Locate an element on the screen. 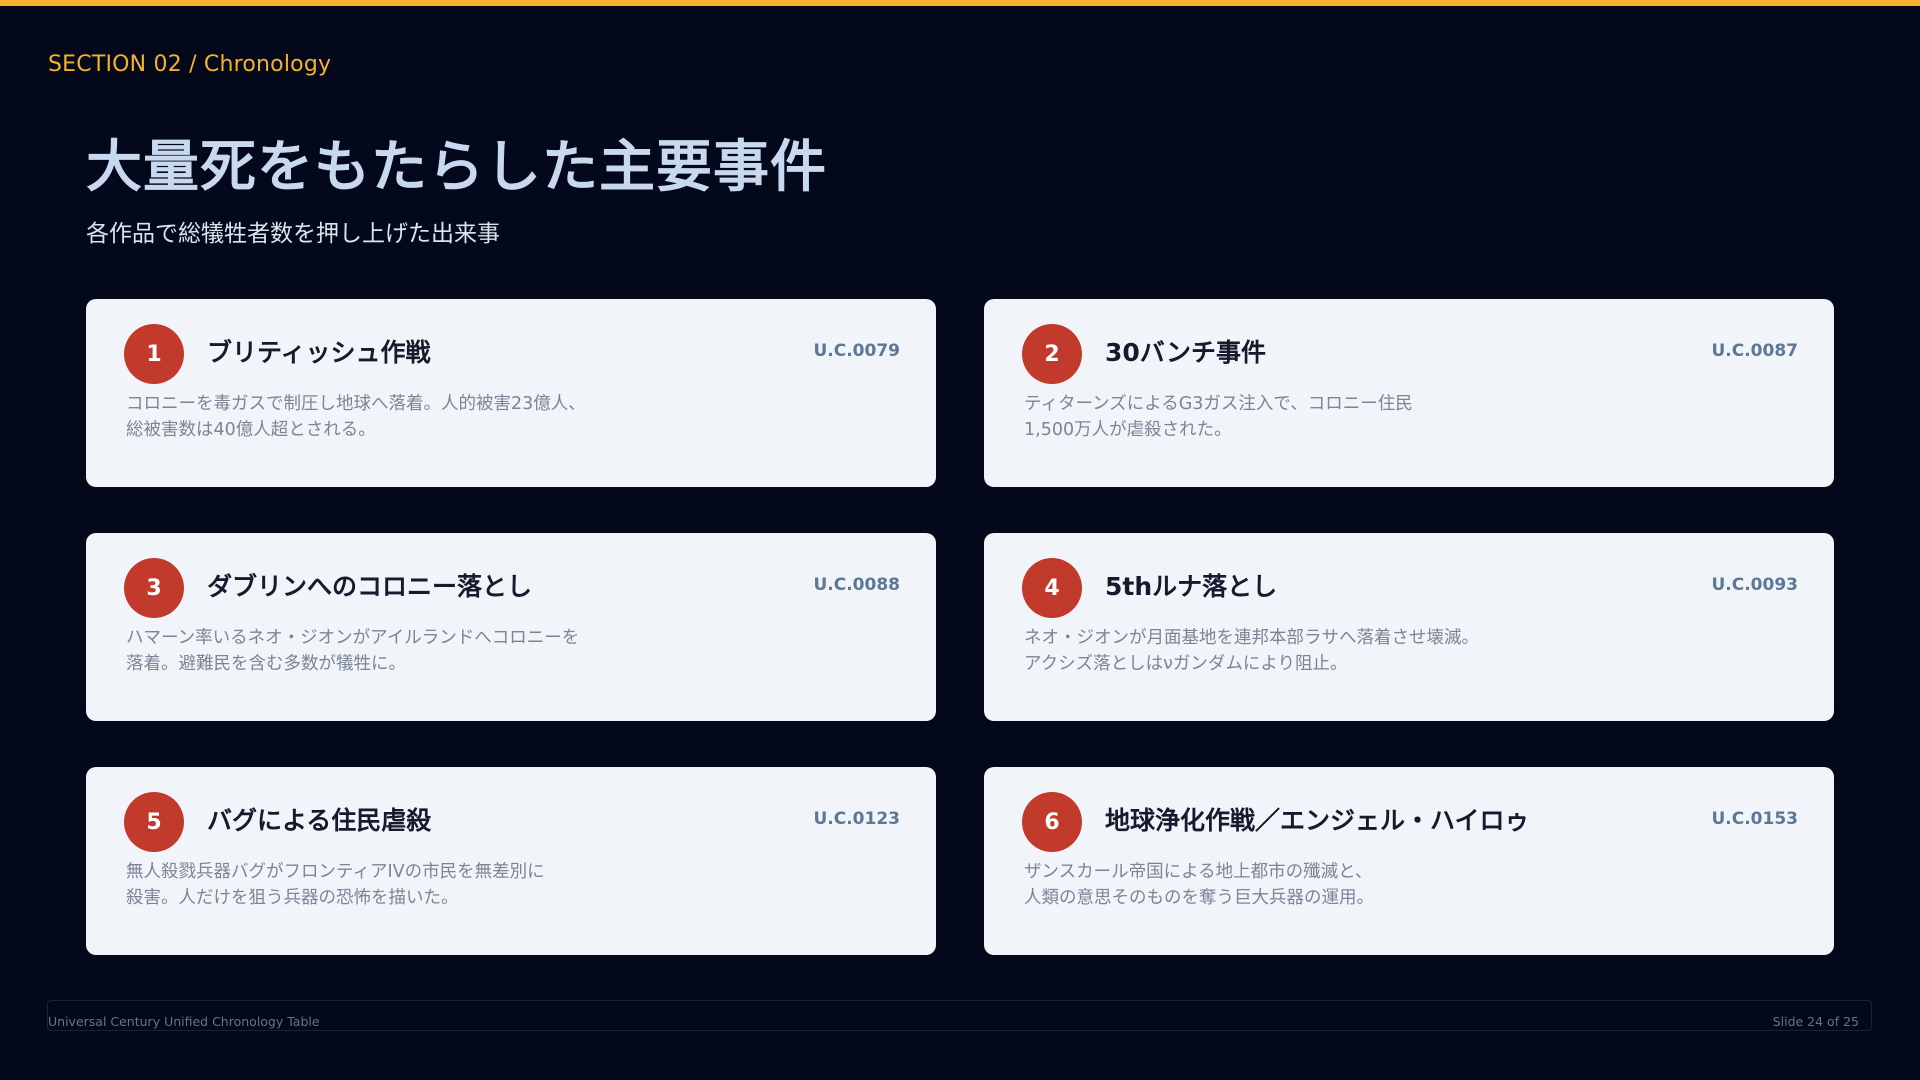  event-description-line: 殺害。人だけを狙う兵器の恐怖を描いた。 is located at coordinates (292, 898).